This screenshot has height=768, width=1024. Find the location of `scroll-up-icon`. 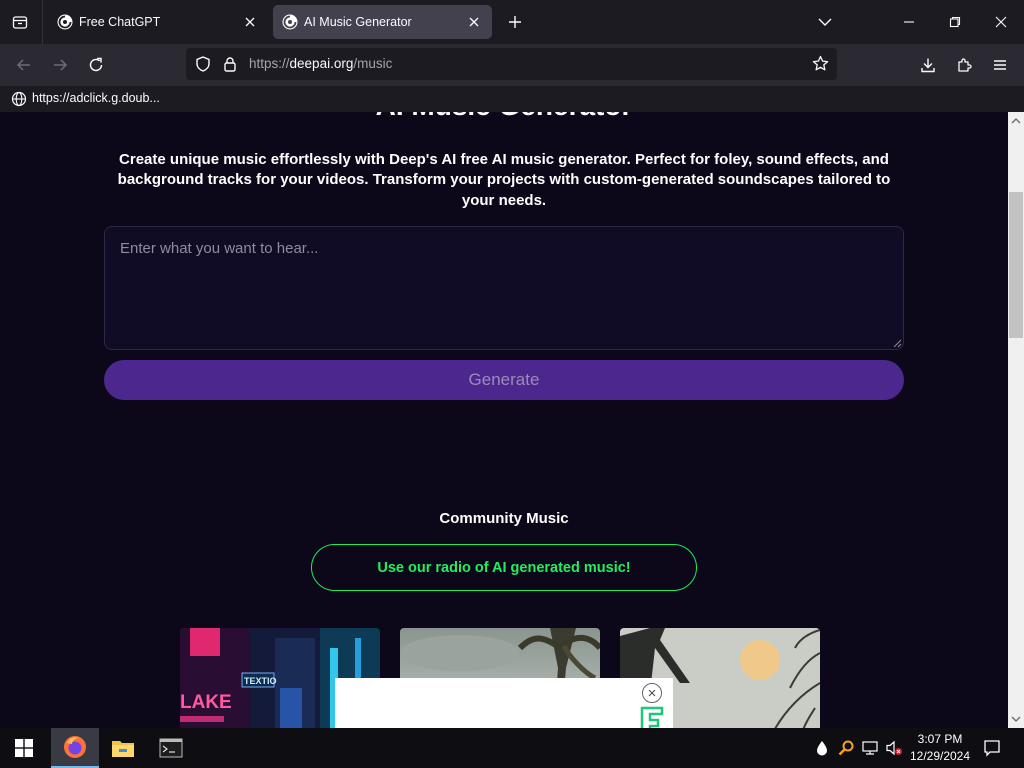

scroll-up-icon is located at coordinates (1016, 121).